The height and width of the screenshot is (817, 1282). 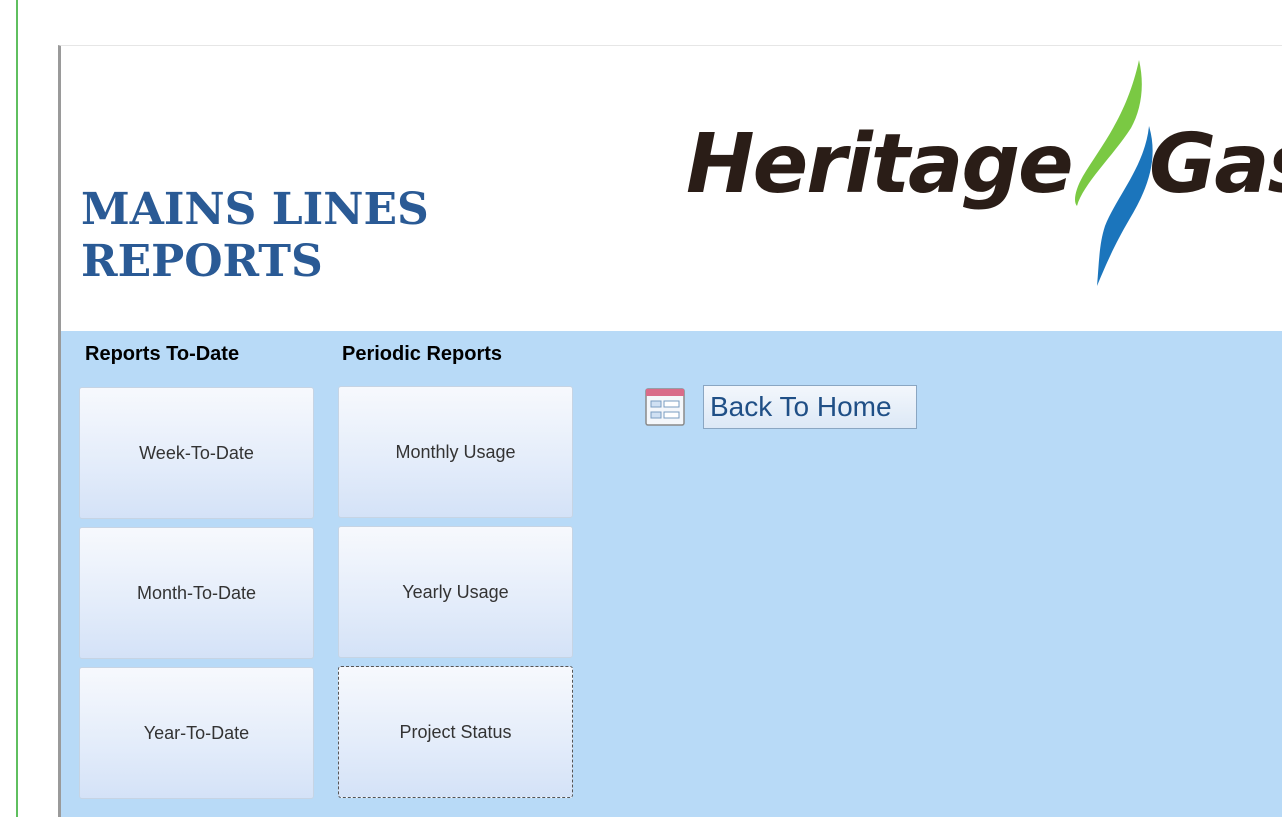 I want to click on logo-word-heritage: Heritage, so click(x=880, y=164).